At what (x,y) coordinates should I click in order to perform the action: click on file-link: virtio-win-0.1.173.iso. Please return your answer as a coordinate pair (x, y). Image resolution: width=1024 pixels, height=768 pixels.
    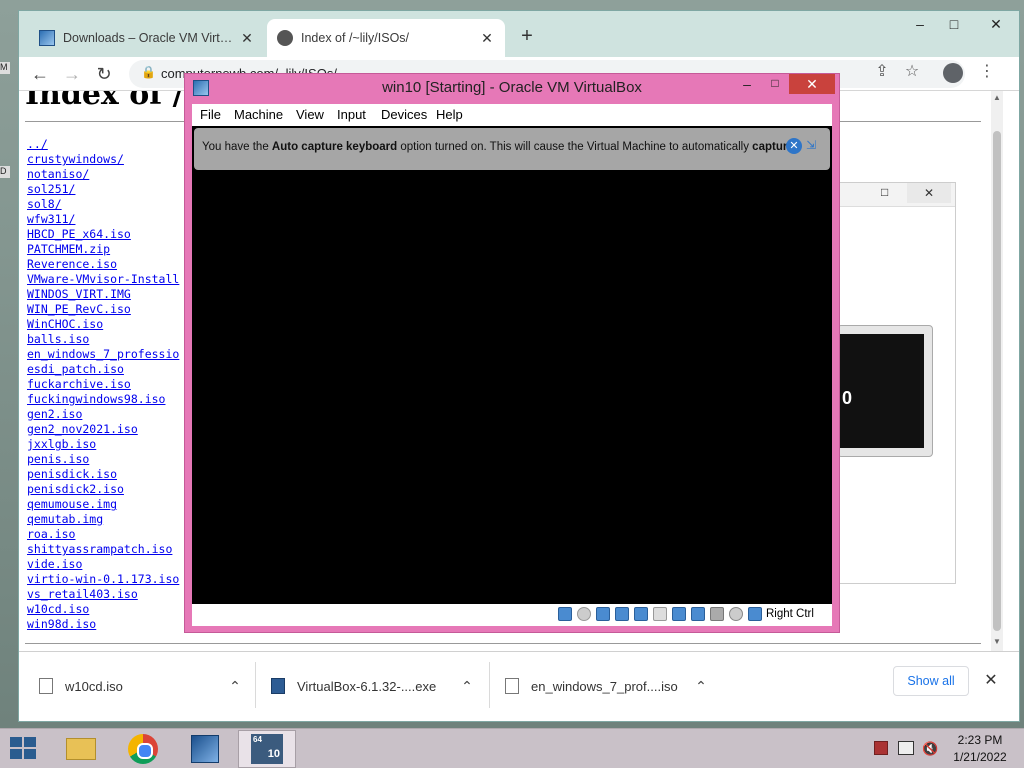
    Looking at the image, I should click on (103, 579).